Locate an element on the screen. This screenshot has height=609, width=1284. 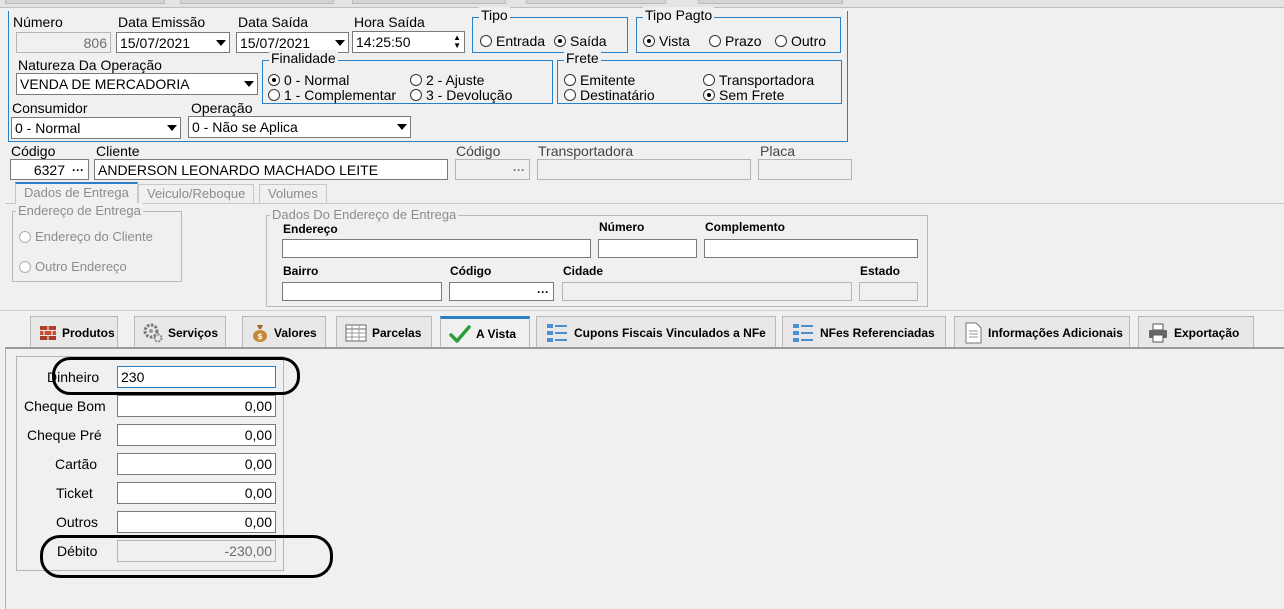
codigo-cidade-field: ··· is located at coordinates (501, 291).